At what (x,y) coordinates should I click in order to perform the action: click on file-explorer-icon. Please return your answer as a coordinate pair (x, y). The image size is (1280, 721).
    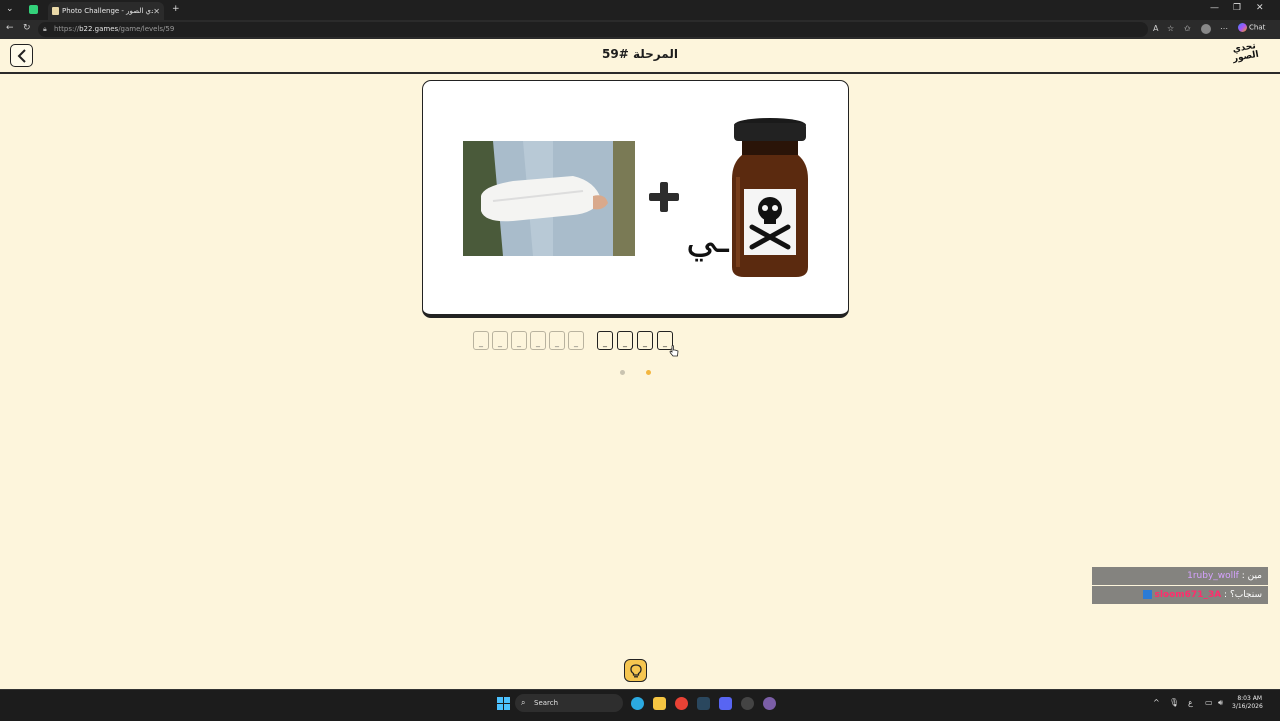
    Looking at the image, I should click on (659, 703).